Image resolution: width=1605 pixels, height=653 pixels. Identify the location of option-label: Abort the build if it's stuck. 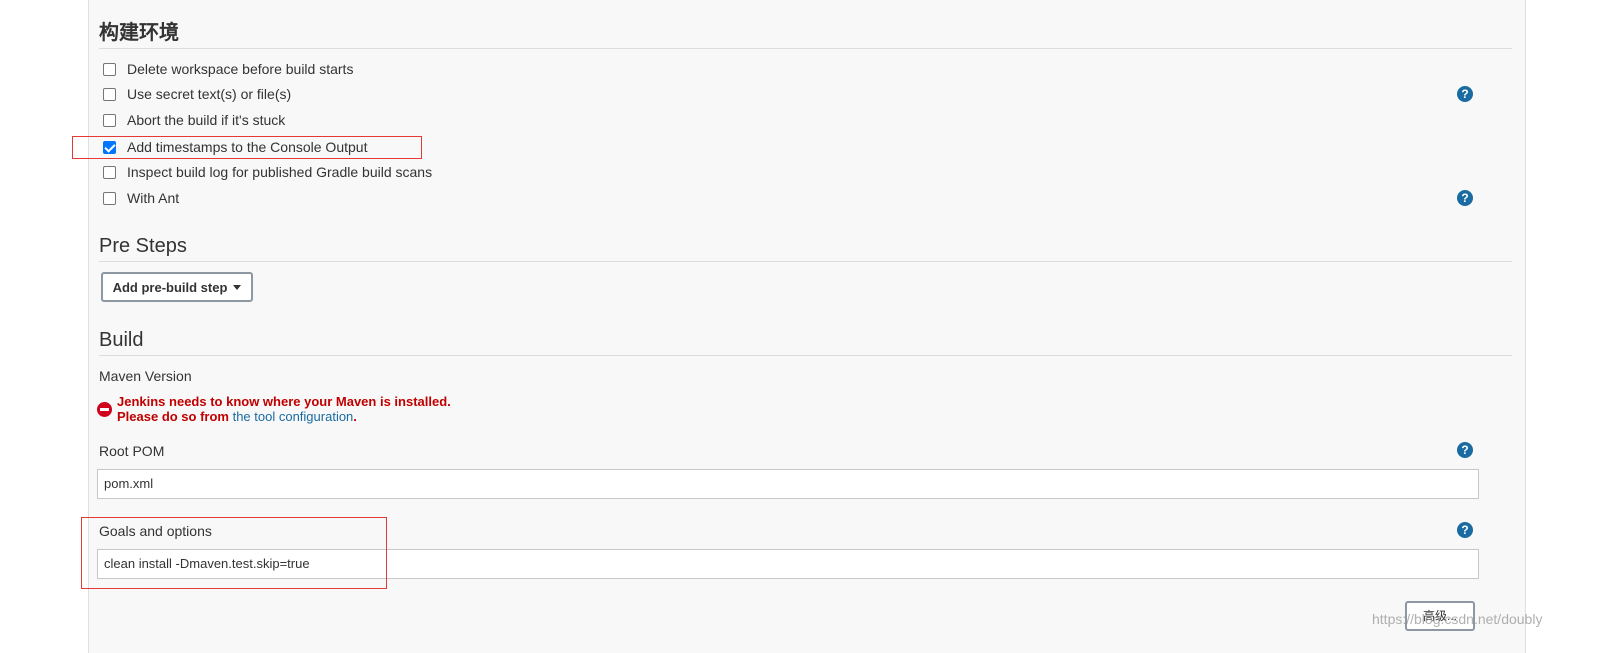
(206, 120).